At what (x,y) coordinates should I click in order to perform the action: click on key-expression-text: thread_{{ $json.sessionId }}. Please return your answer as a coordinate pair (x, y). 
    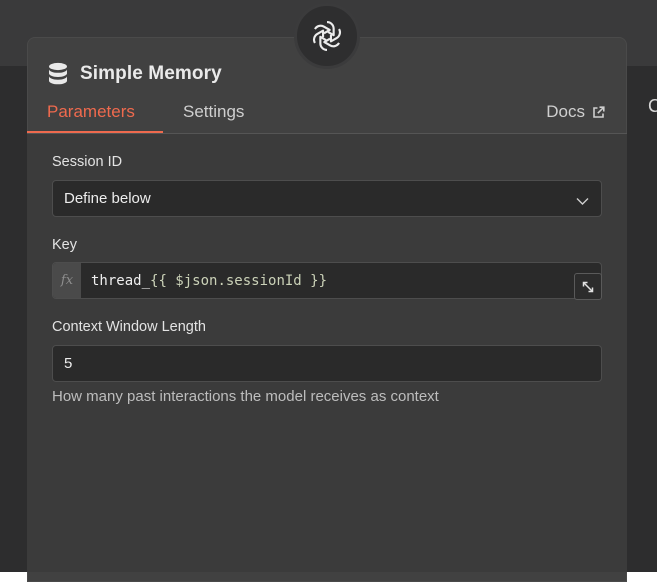
    Looking at the image, I should click on (204, 280).